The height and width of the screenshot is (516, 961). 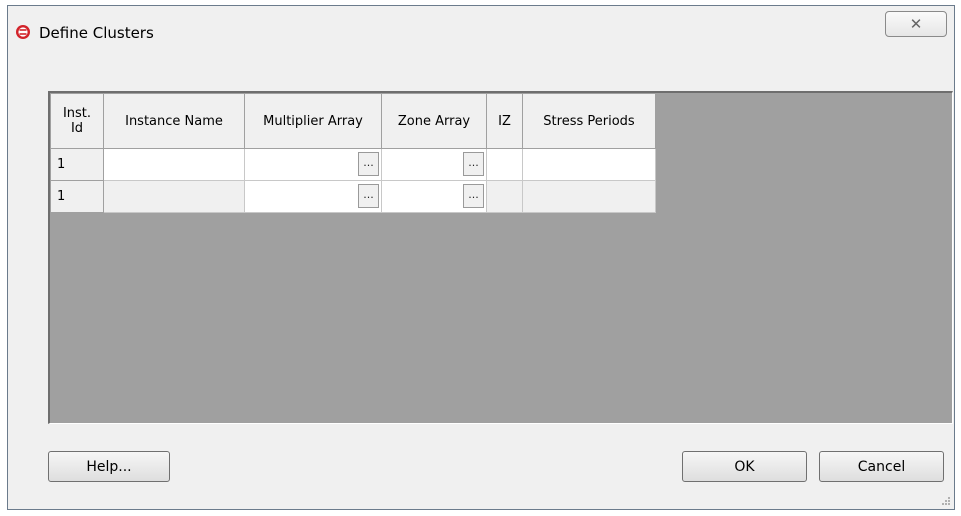 I want to click on close-icon: ✕, so click(x=916, y=24).